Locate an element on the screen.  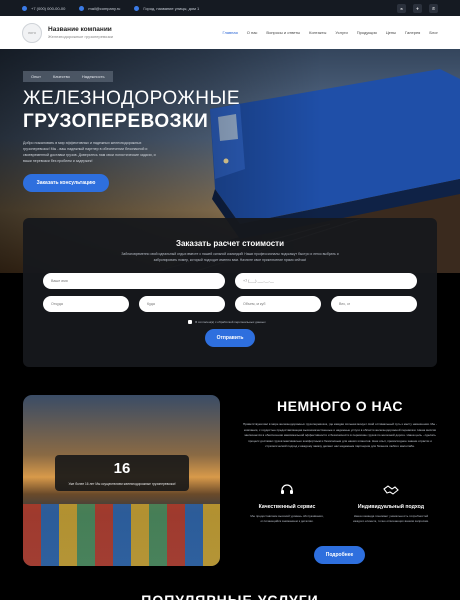
company-name: Название компании is located at coordinates (80, 29).